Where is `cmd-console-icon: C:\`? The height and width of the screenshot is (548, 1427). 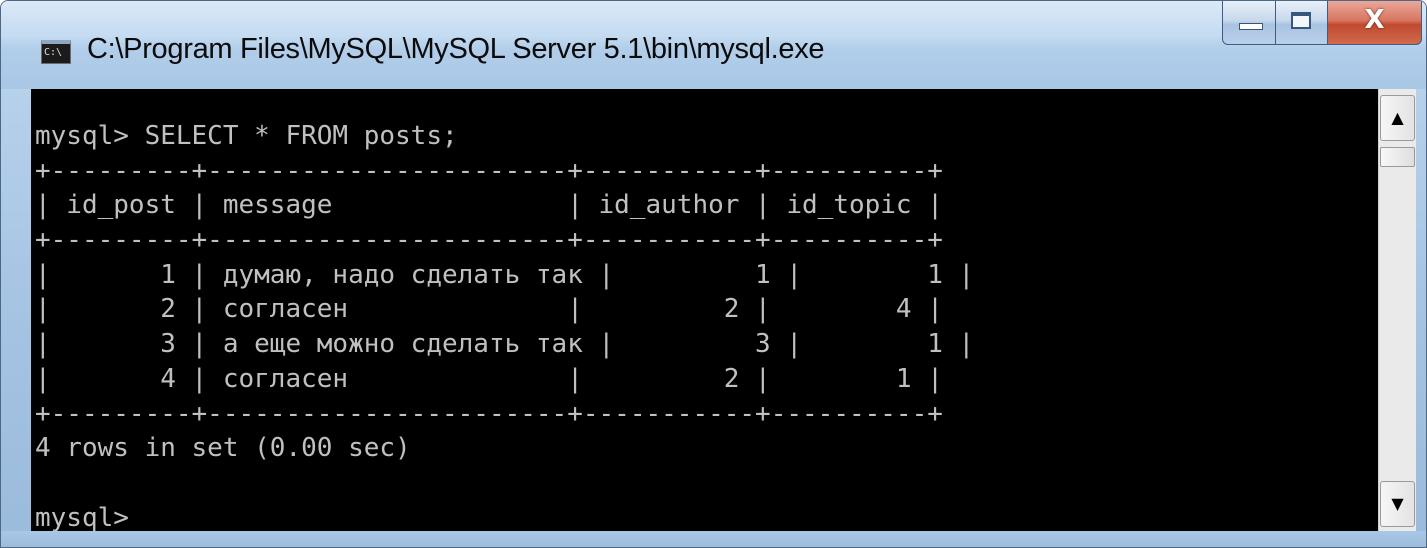
cmd-console-icon: C:\ is located at coordinates (56, 52).